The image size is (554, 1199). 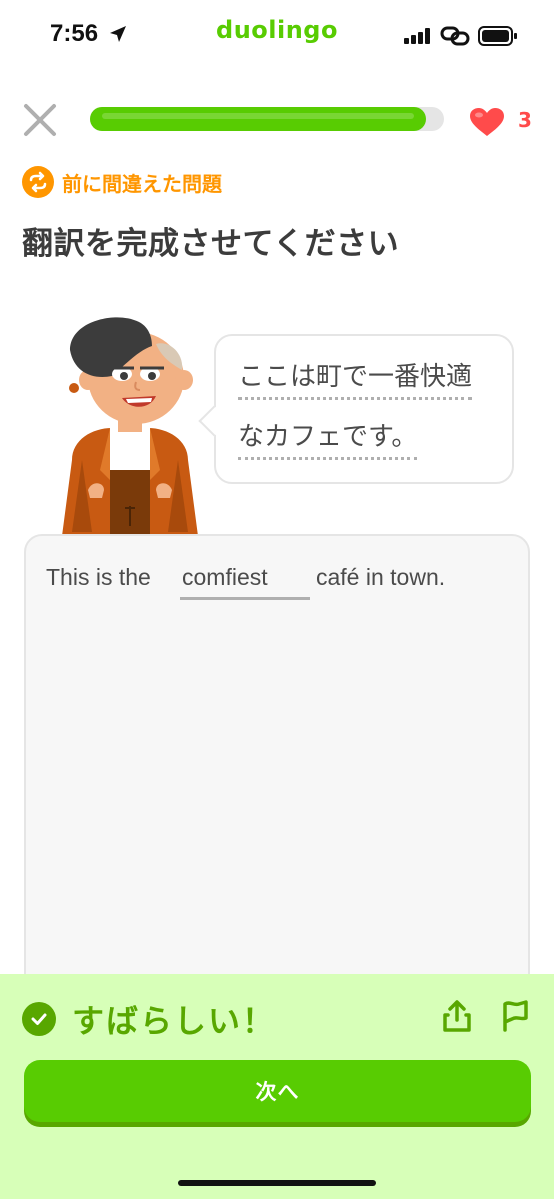 What do you see at coordinates (258, 116) in the screenshot?
I see `progress-shine` at bounding box center [258, 116].